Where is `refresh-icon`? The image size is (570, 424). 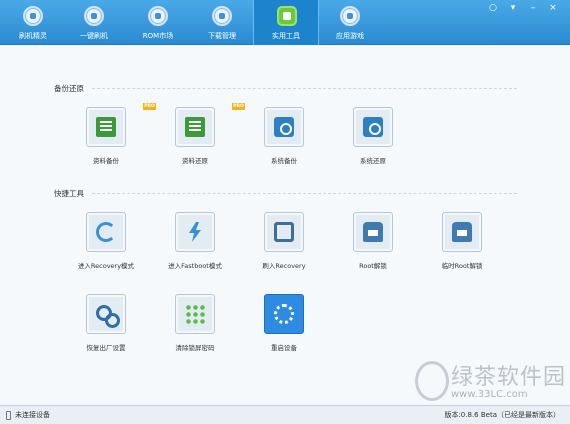
refresh-icon is located at coordinates (106, 232).